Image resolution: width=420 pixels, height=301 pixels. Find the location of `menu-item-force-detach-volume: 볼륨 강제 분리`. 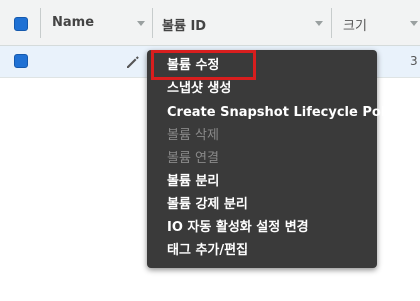

menu-item-force-detach-volume: 볼륨 강제 분리 is located at coordinates (207, 205).